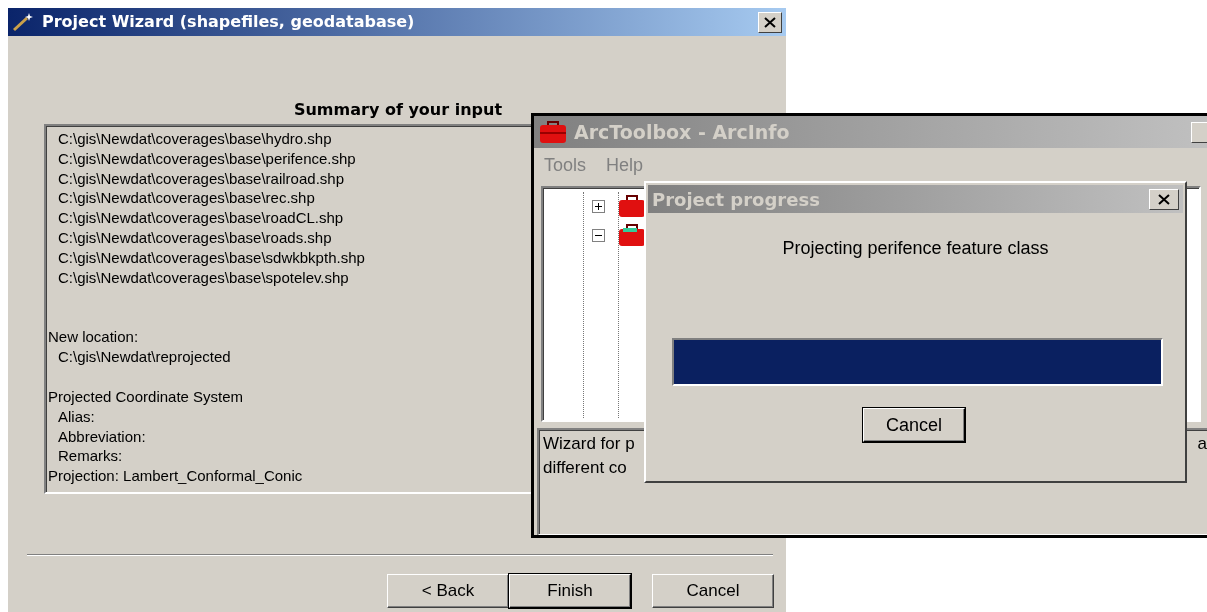 The height and width of the screenshot is (612, 1207). I want to click on summary-line: Projection: Lambert_Conformal_Conic, so click(175, 476).